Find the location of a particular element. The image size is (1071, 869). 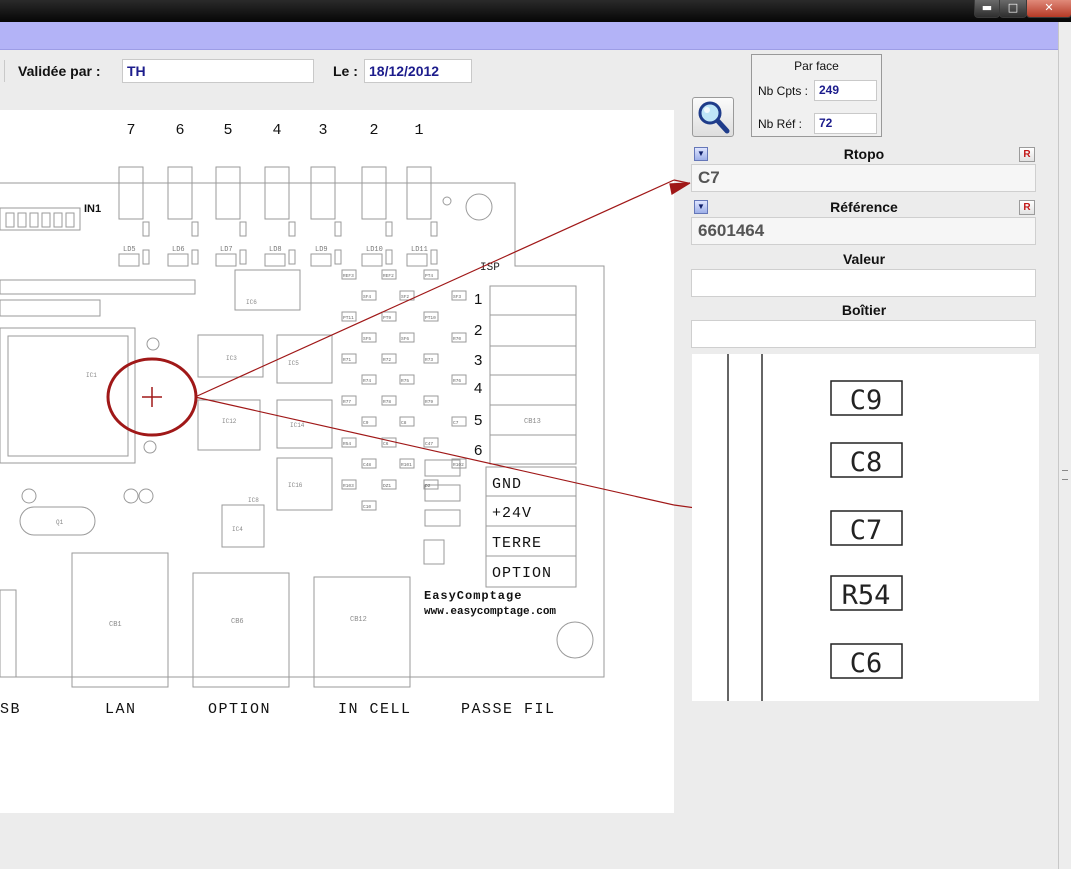

arrow-head-rtopo-icon is located at coordinates (680, 188).